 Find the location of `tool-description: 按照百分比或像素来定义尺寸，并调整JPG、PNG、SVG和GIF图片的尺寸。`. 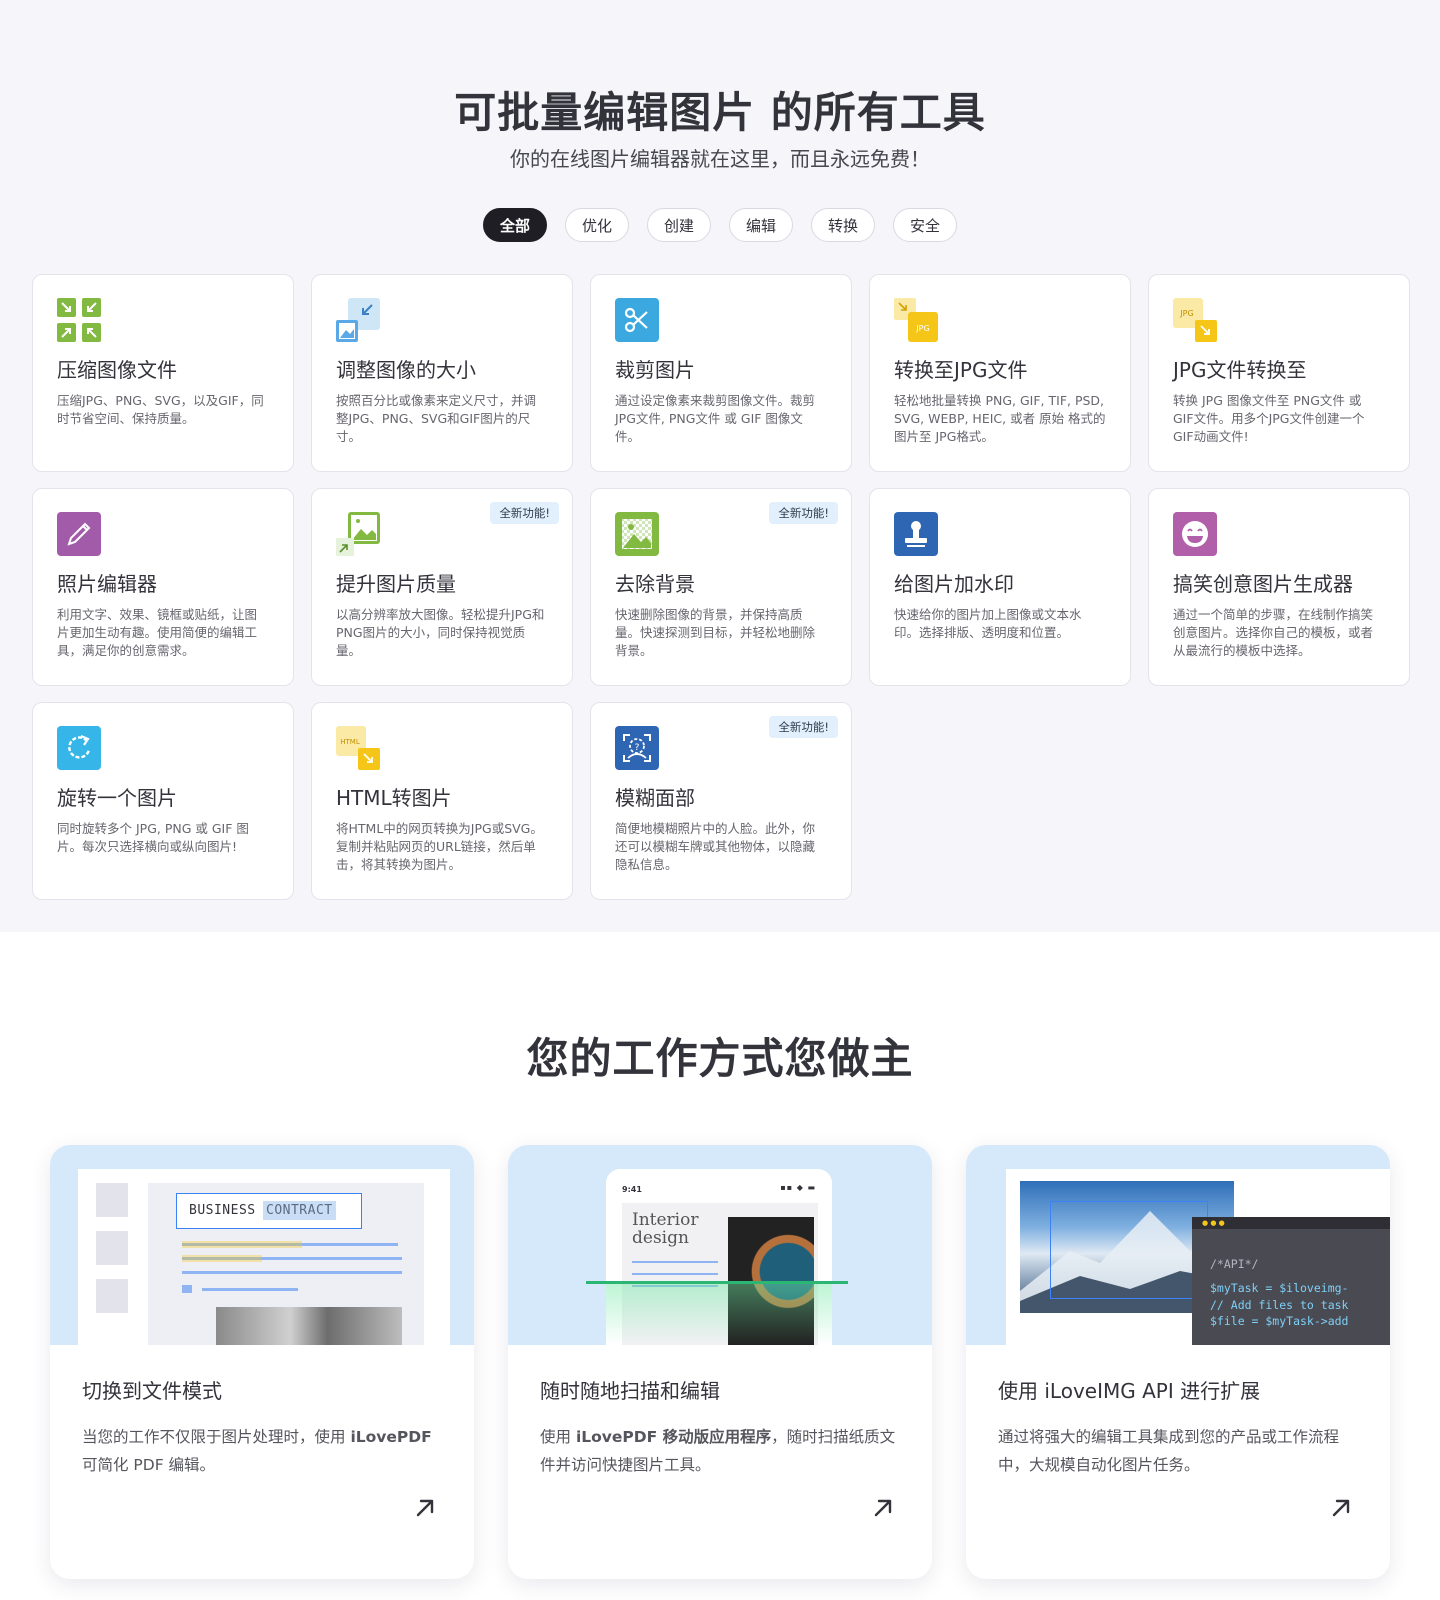

tool-description: 按照百分比或像素来定义尺寸，并调整JPG、PNG、SVG和GIF图片的尺寸。 is located at coordinates (436, 418).